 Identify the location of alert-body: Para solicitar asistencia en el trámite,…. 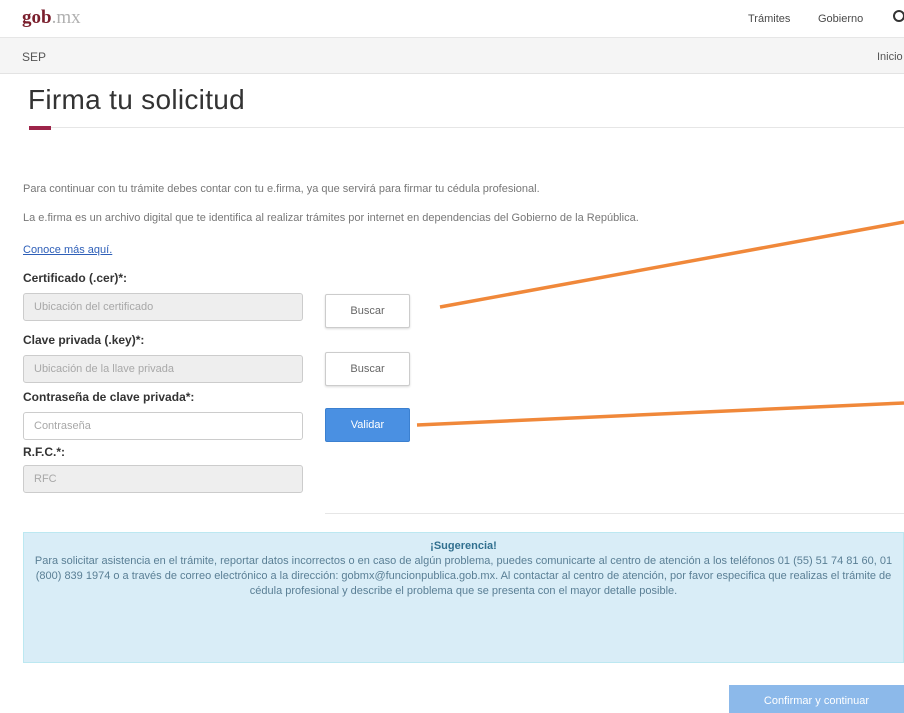
(463, 576).